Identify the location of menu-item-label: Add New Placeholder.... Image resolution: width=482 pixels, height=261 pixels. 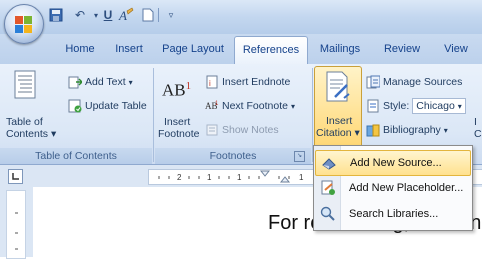
(406, 188).